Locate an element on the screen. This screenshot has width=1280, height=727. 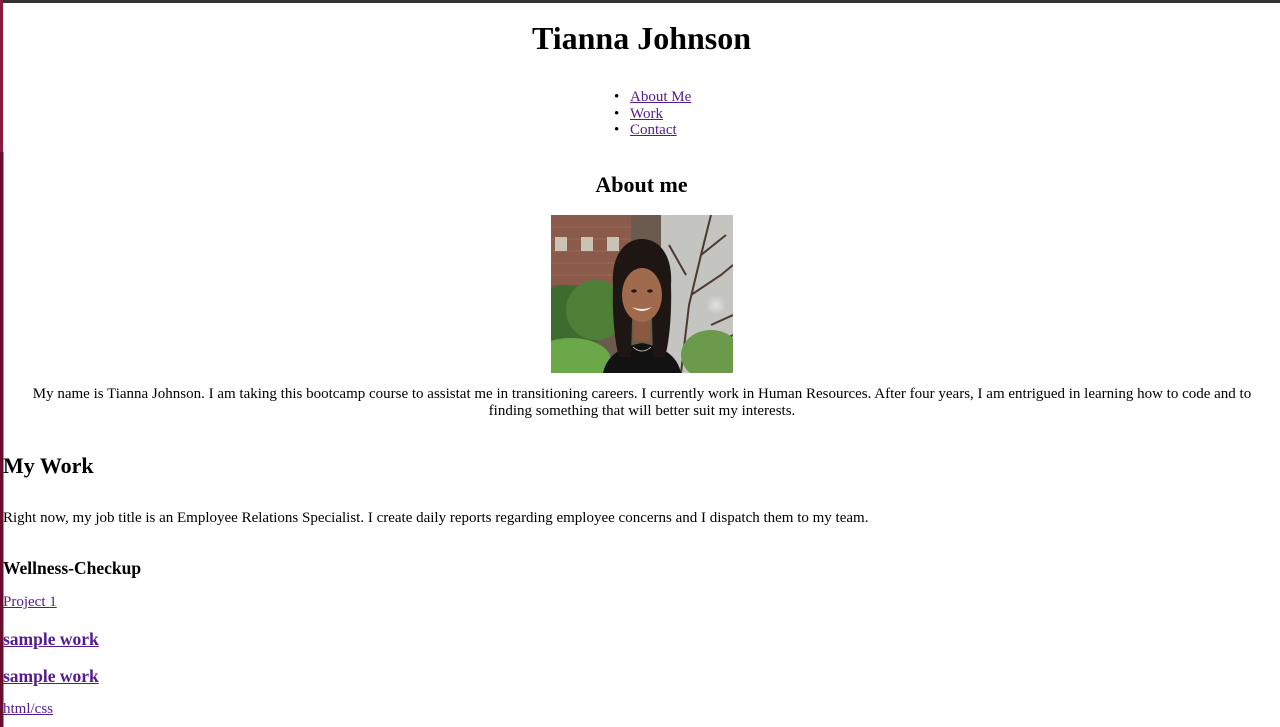
sample-work-link-1: sample work is located at coordinates (51, 639).